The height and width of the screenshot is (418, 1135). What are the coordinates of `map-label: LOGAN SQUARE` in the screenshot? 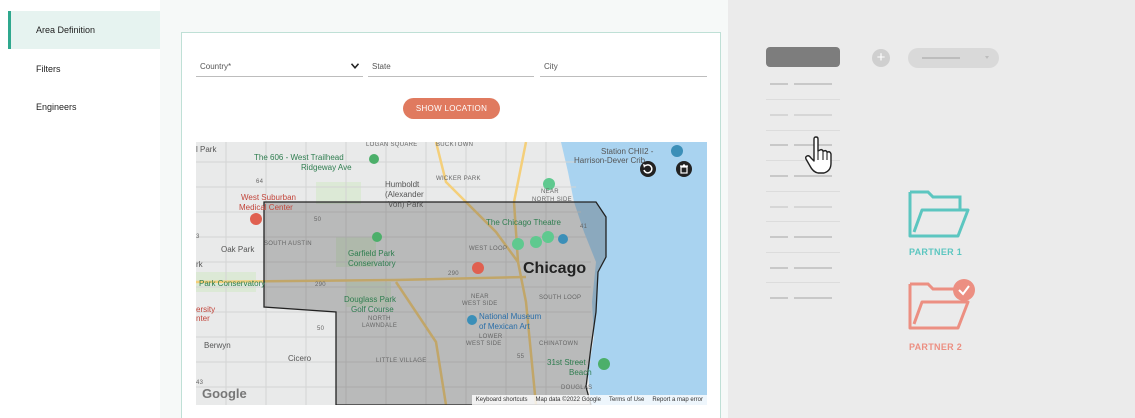 It's located at (392, 145).